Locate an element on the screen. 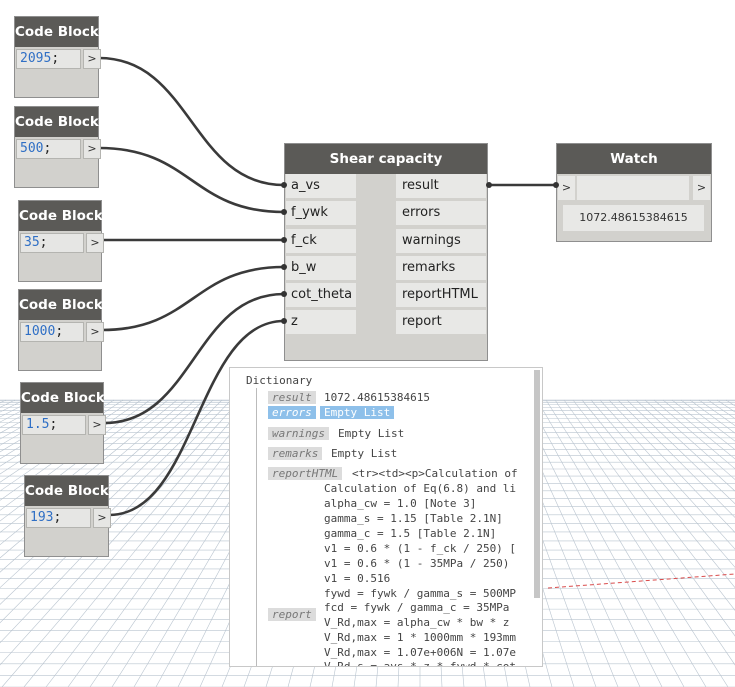  watch-port-bar is located at coordinates (633, 188).